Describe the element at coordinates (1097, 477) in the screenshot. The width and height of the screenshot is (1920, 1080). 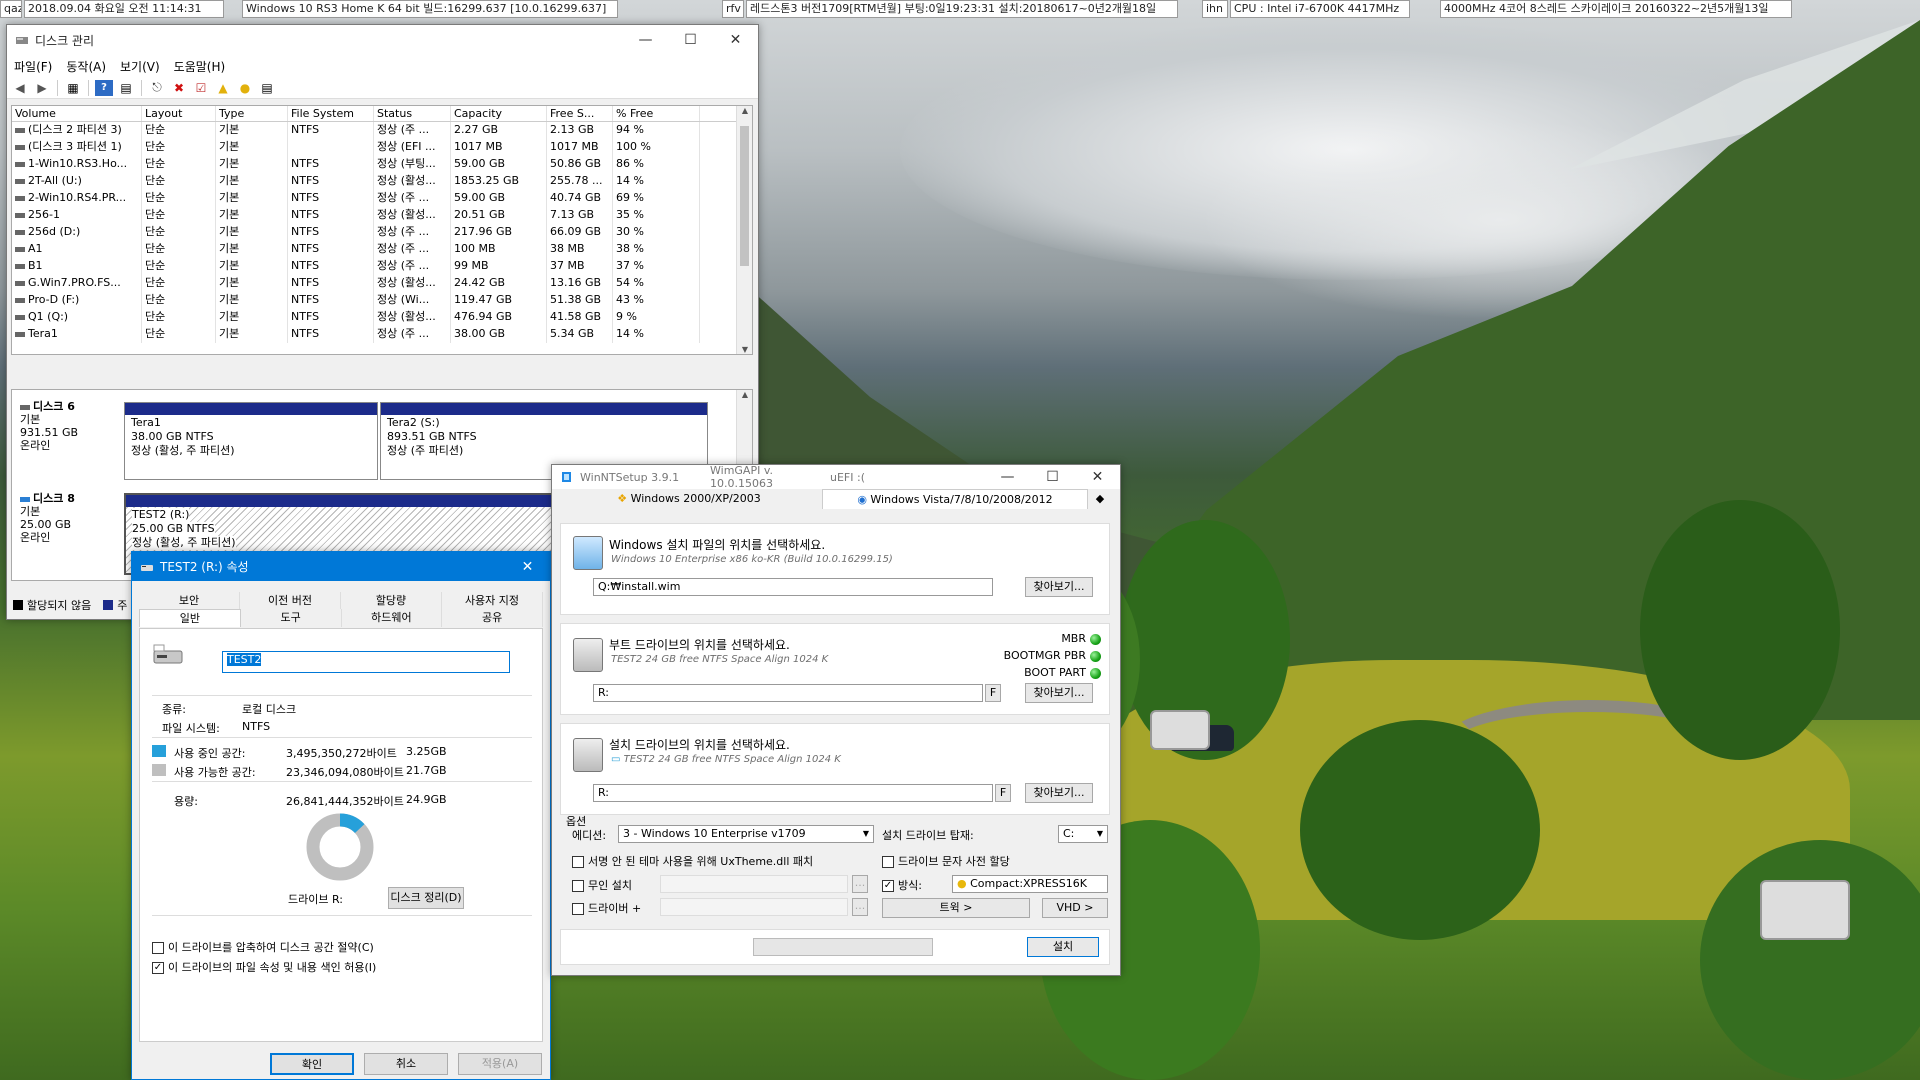
I see `wnt-close-icon: ✕` at that location.